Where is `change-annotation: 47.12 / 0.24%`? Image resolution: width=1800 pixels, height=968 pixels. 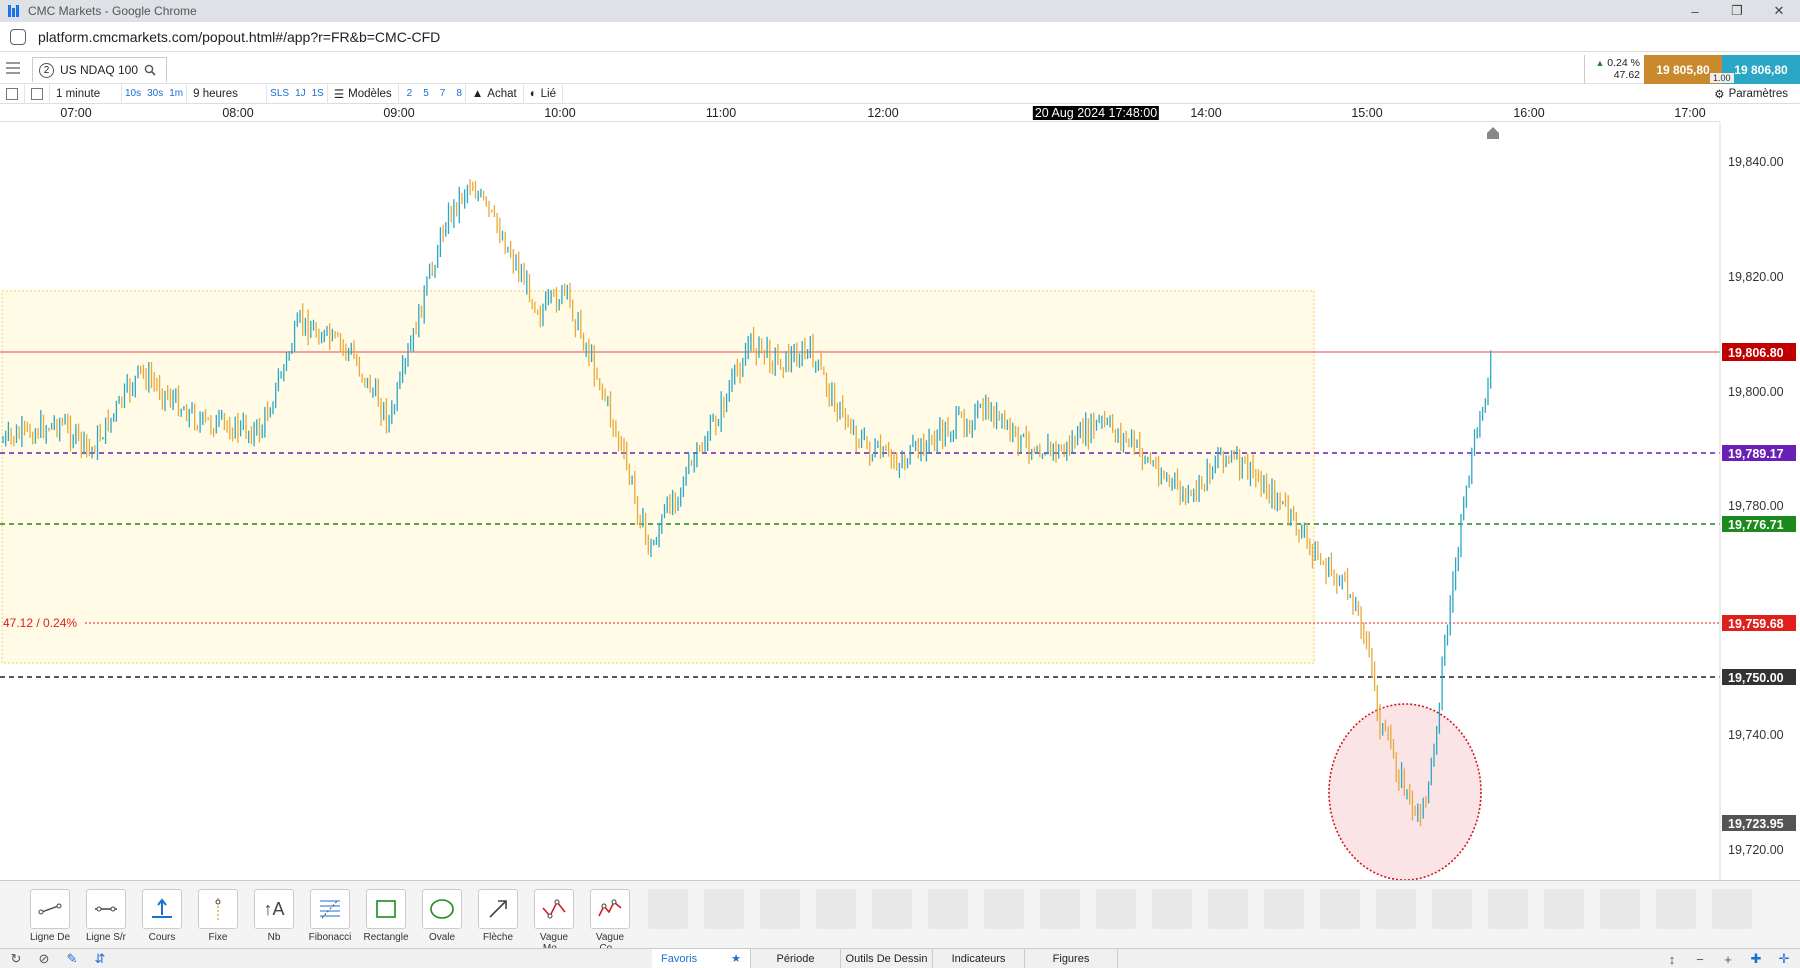
change-annotation: 47.12 / 0.24% is located at coordinates (40, 623).